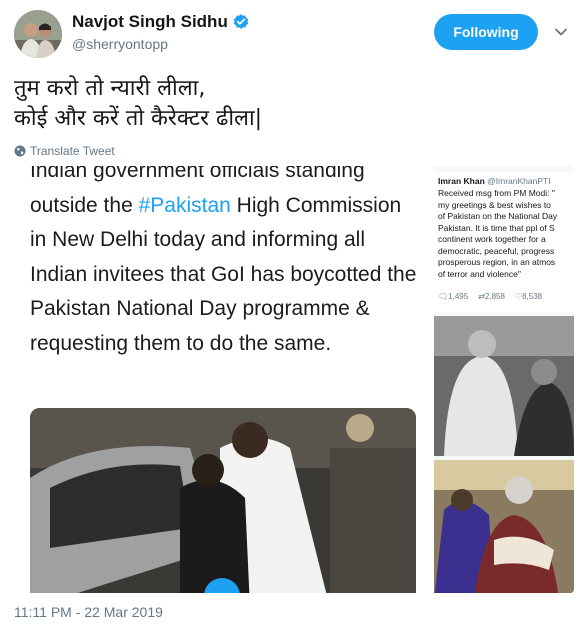  I want to click on avatar-image, so click(38, 34).